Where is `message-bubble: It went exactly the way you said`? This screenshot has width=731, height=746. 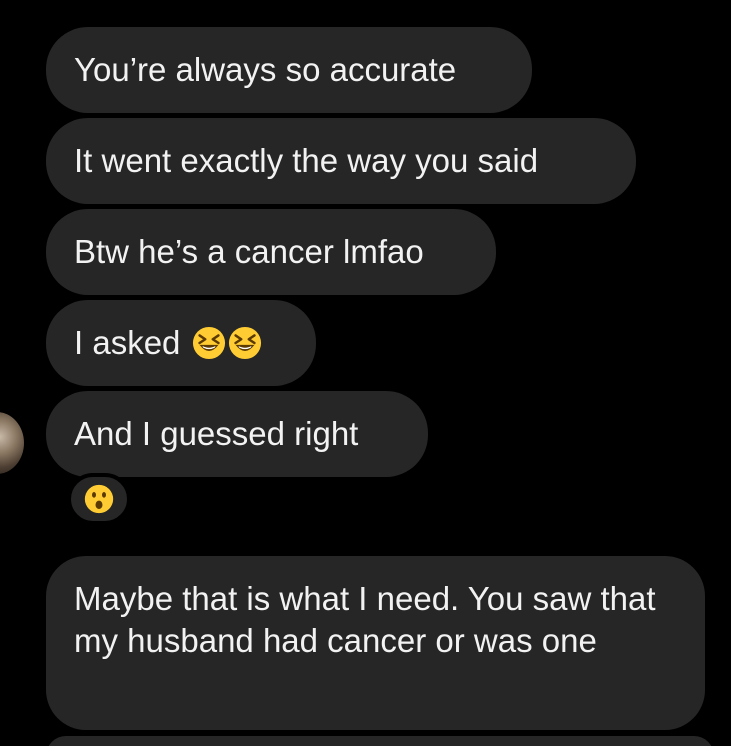 message-bubble: It went exactly the way you said is located at coordinates (341, 161).